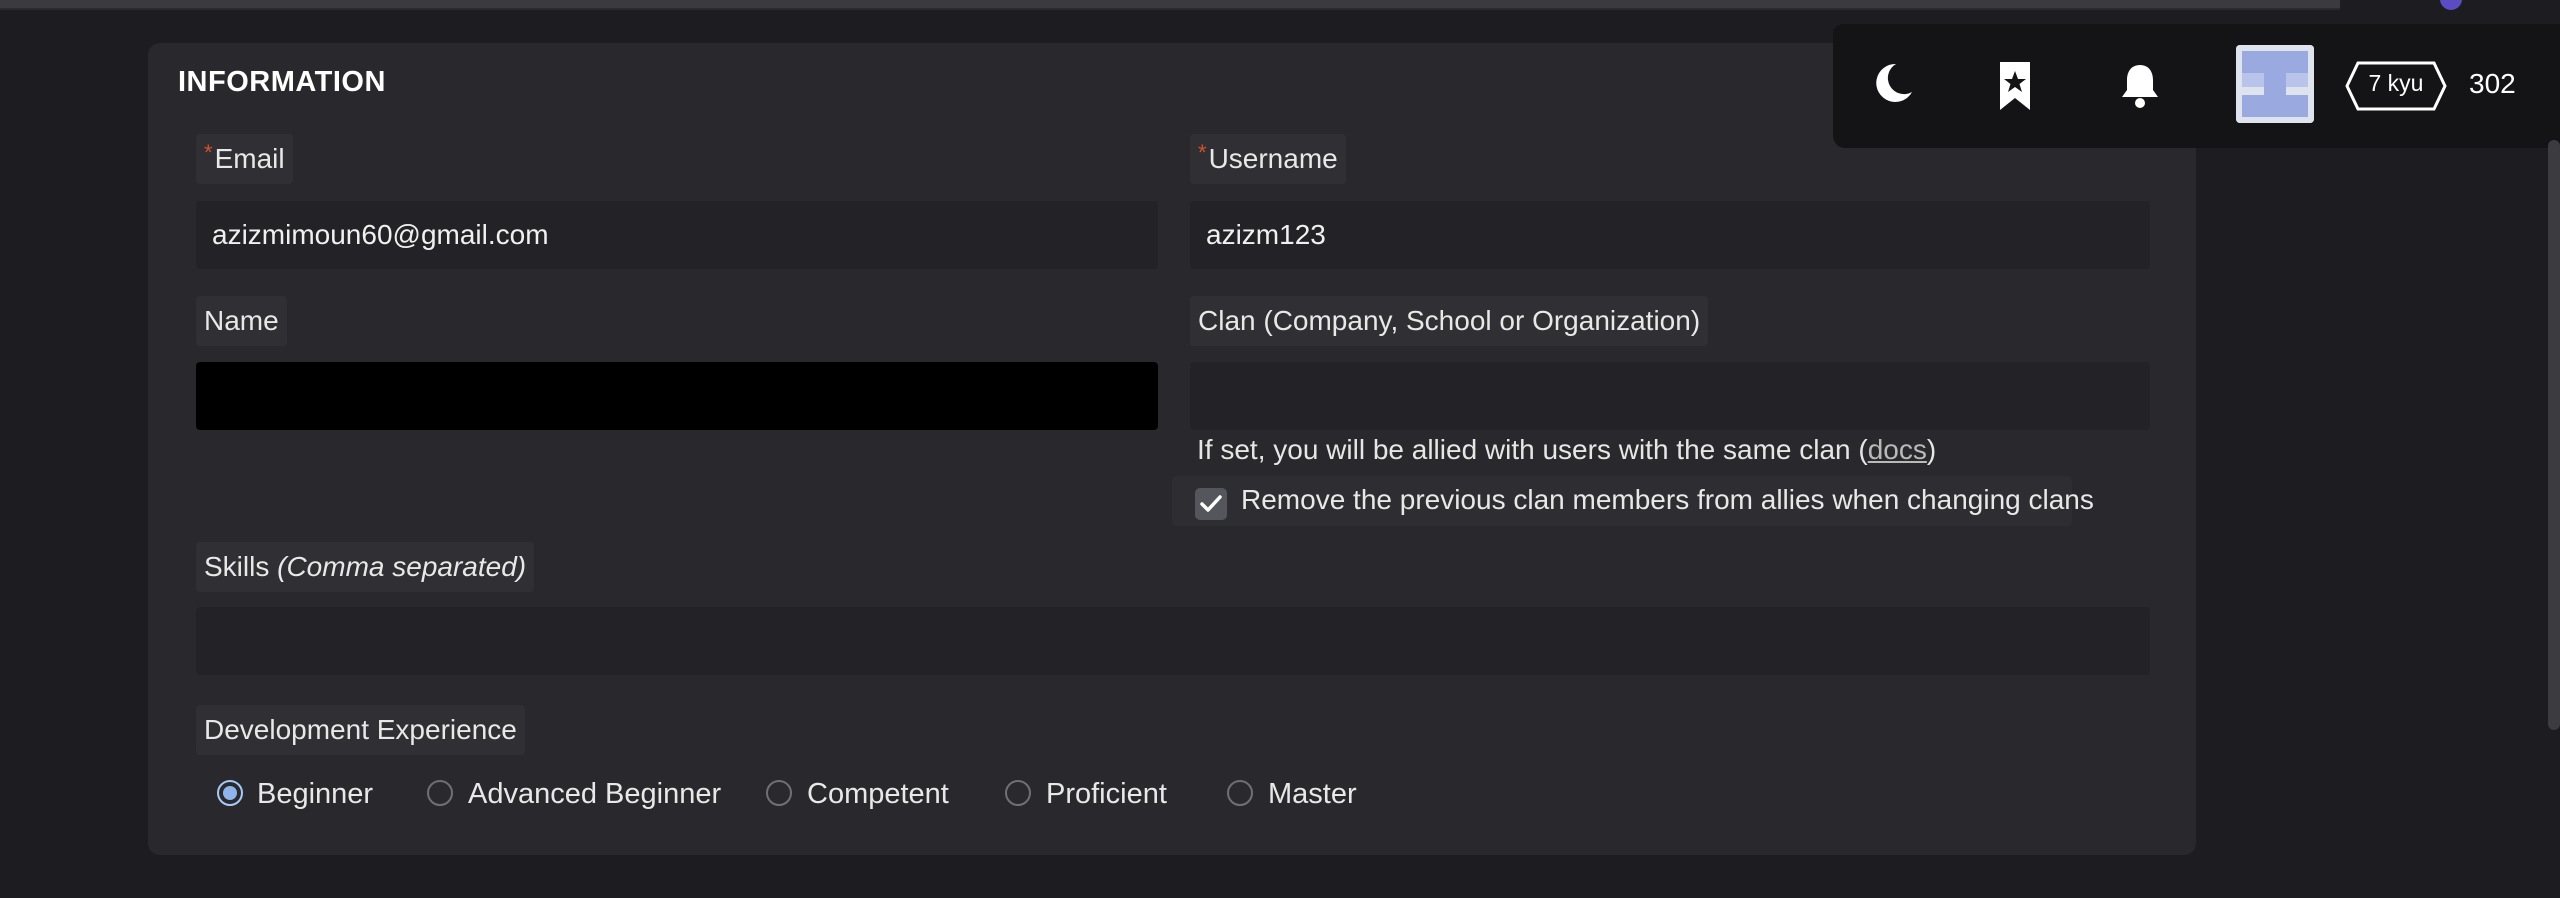  Describe the element at coordinates (2396, 83) in the screenshot. I see `rank-text: 7 kyu` at that location.